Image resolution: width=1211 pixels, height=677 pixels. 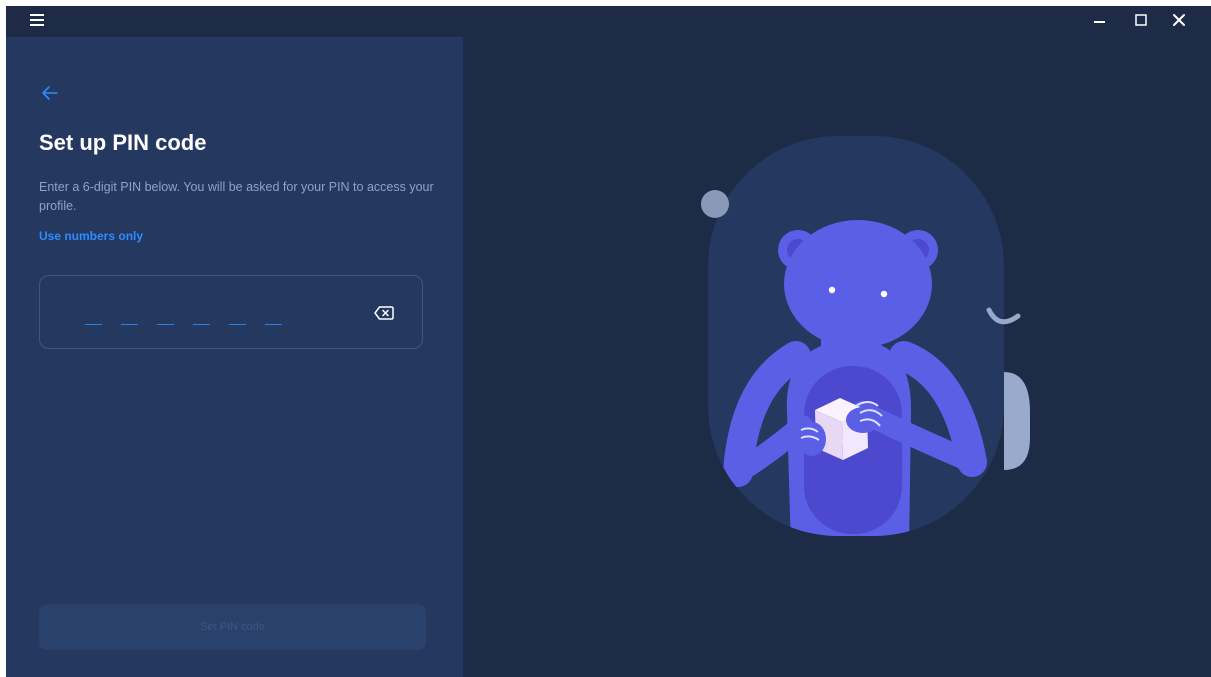 What do you see at coordinates (1141, 21) in the screenshot?
I see `maximize-icon` at bounding box center [1141, 21].